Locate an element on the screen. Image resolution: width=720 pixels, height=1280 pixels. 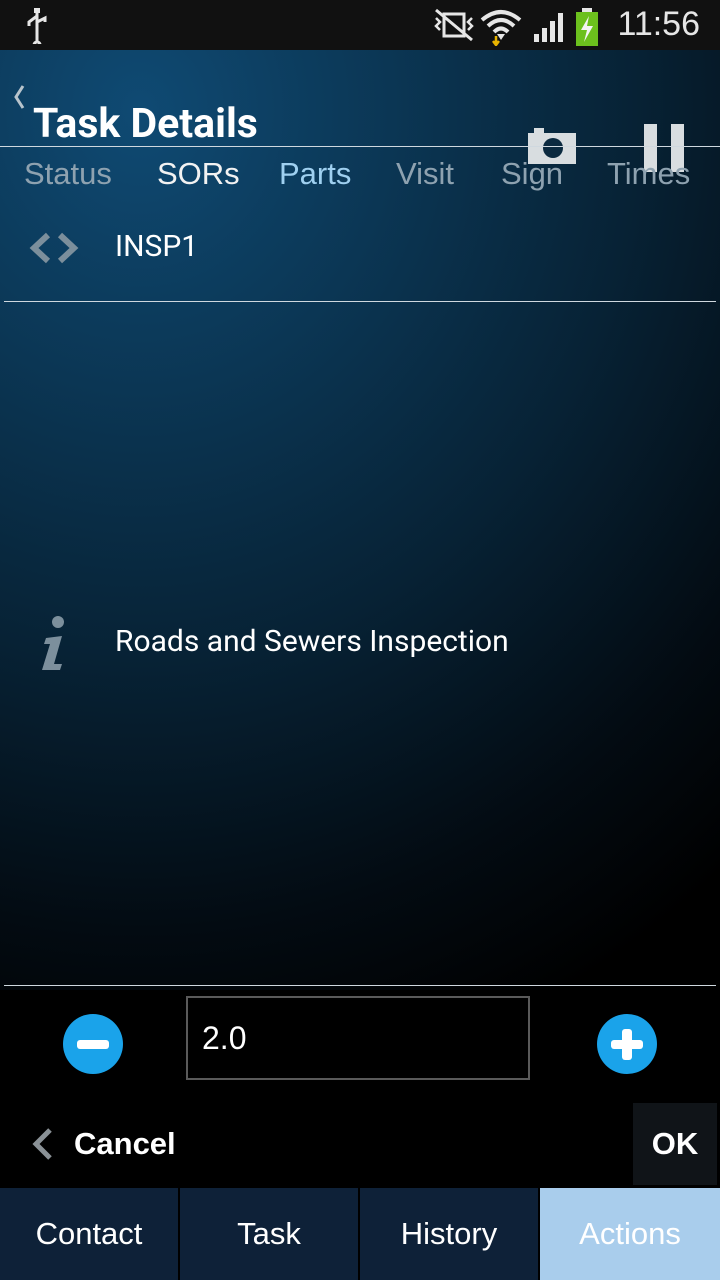
ok-button: OK is located at coordinates (675, 1144).